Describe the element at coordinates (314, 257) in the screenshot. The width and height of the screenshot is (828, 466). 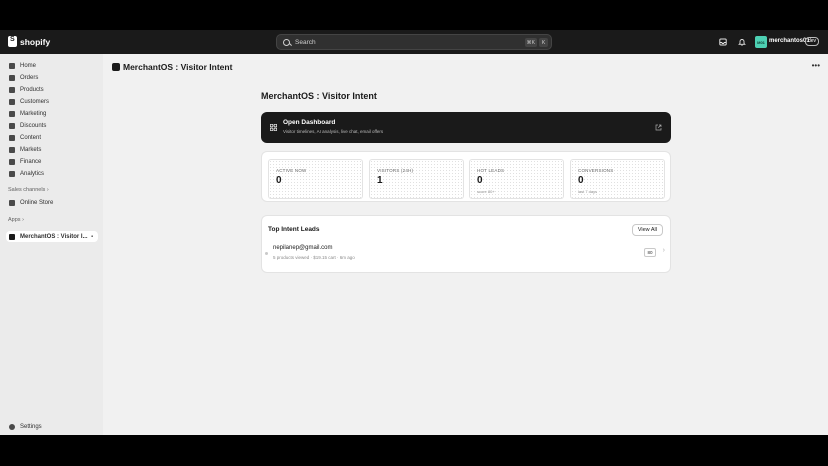
I see `lead-meta: 5 products viewed · $19.15 cart · 6m ago` at that location.